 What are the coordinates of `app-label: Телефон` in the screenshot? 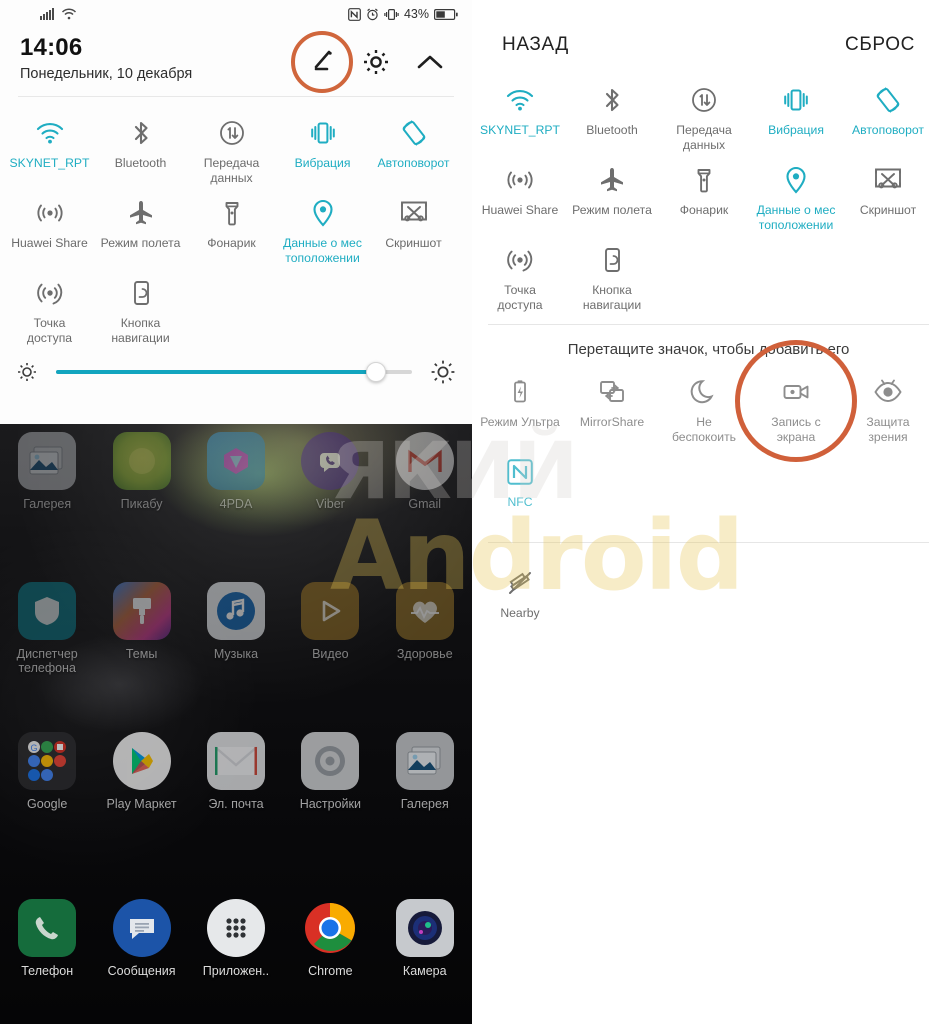 It's located at (47, 971).